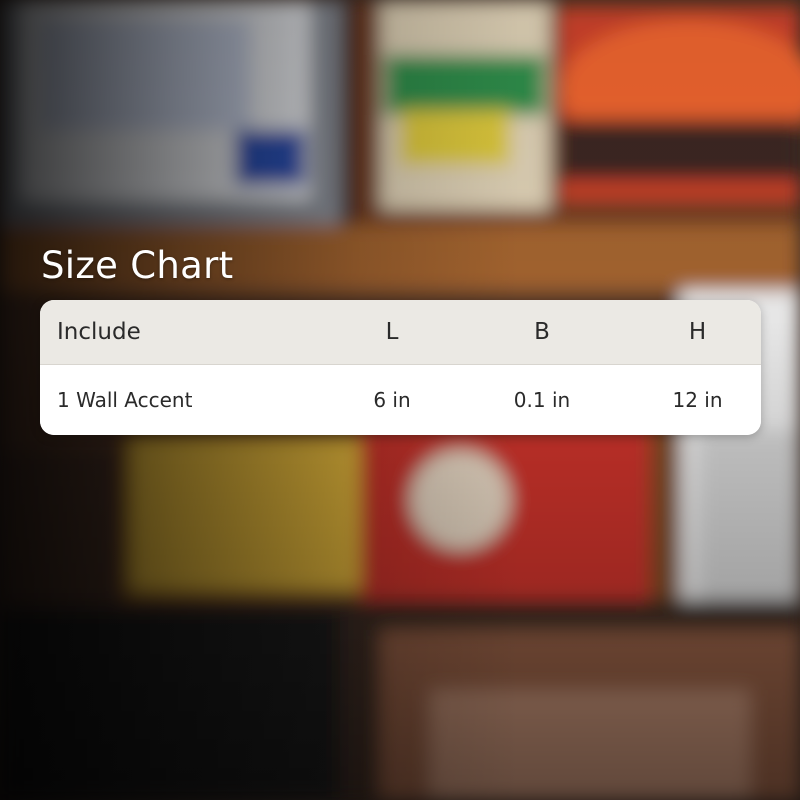 This screenshot has width=800, height=800. What do you see at coordinates (689, 332) in the screenshot?
I see `header-height: H` at bounding box center [689, 332].